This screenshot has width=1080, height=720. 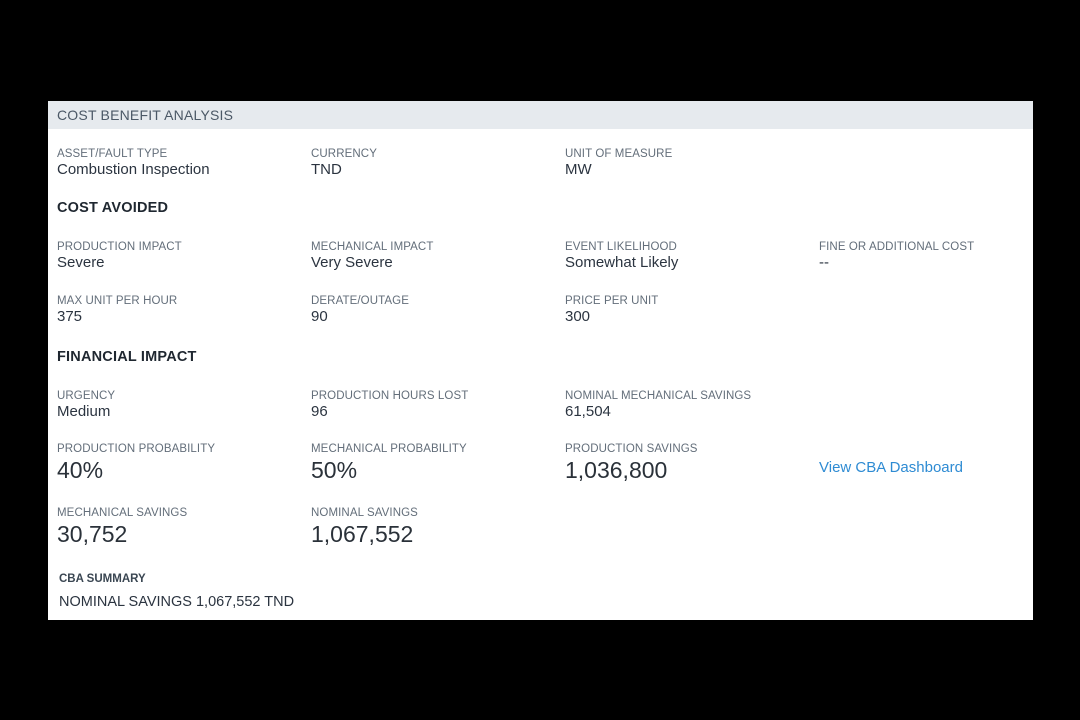 I want to click on mechanical-probability-label: MECHANICAL PROBABILITY, so click(x=389, y=449).